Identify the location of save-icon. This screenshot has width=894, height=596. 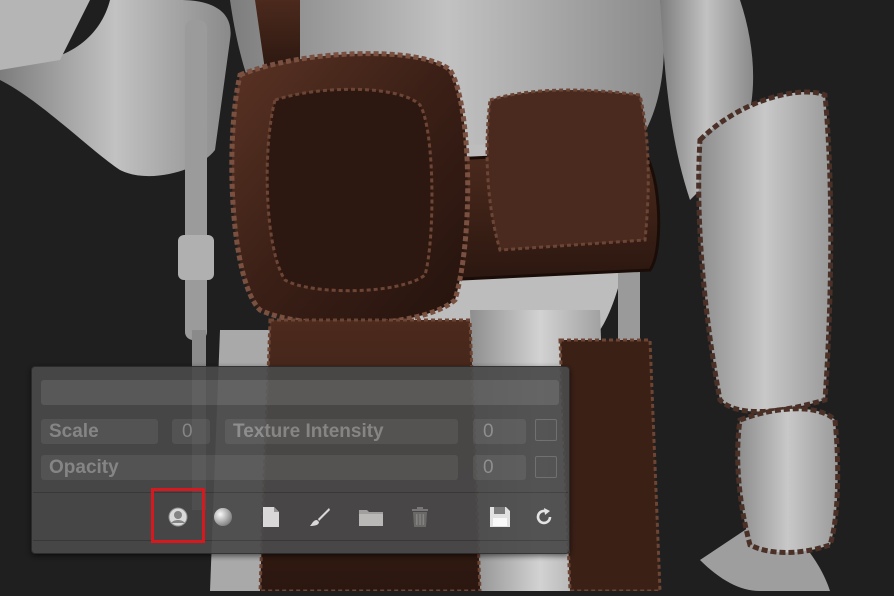
(500, 517).